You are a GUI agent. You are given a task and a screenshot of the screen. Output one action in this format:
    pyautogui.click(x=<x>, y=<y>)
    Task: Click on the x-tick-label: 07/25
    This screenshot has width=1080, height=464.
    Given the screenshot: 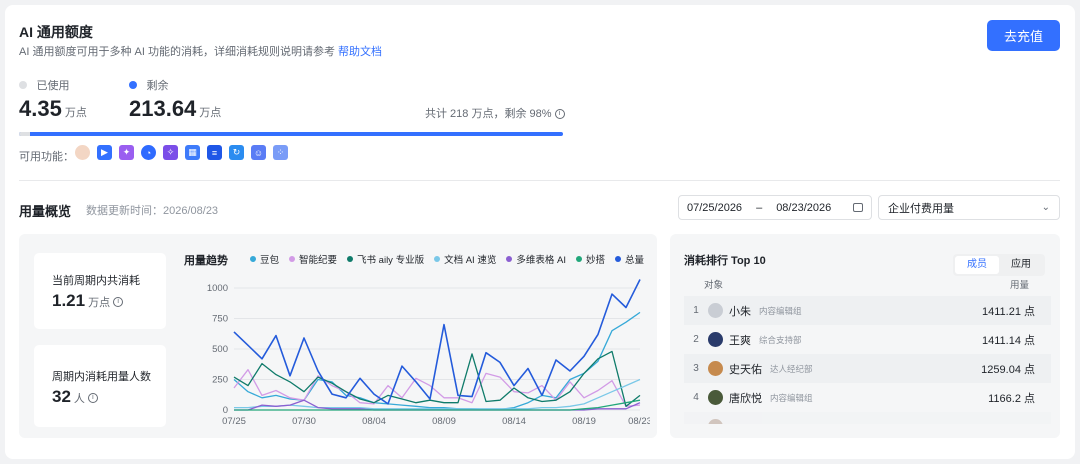 What is the action you would take?
    pyautogui.click(x=234, y=421)
    